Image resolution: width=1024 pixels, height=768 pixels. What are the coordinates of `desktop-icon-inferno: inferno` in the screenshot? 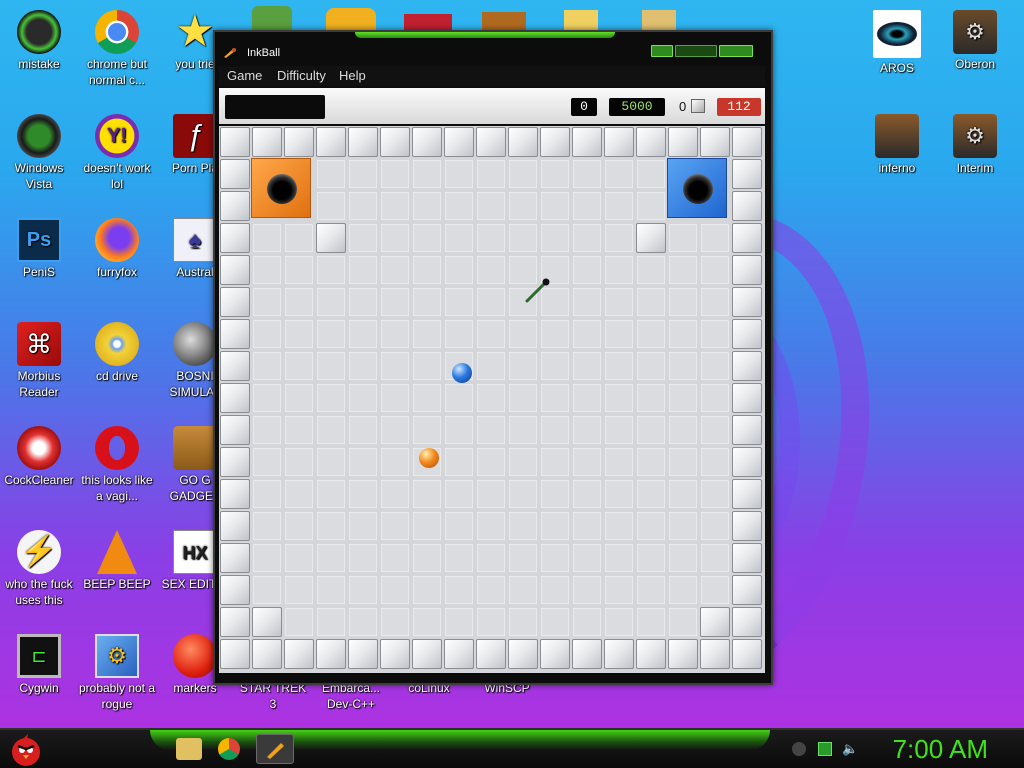 It's located at (897, 142).